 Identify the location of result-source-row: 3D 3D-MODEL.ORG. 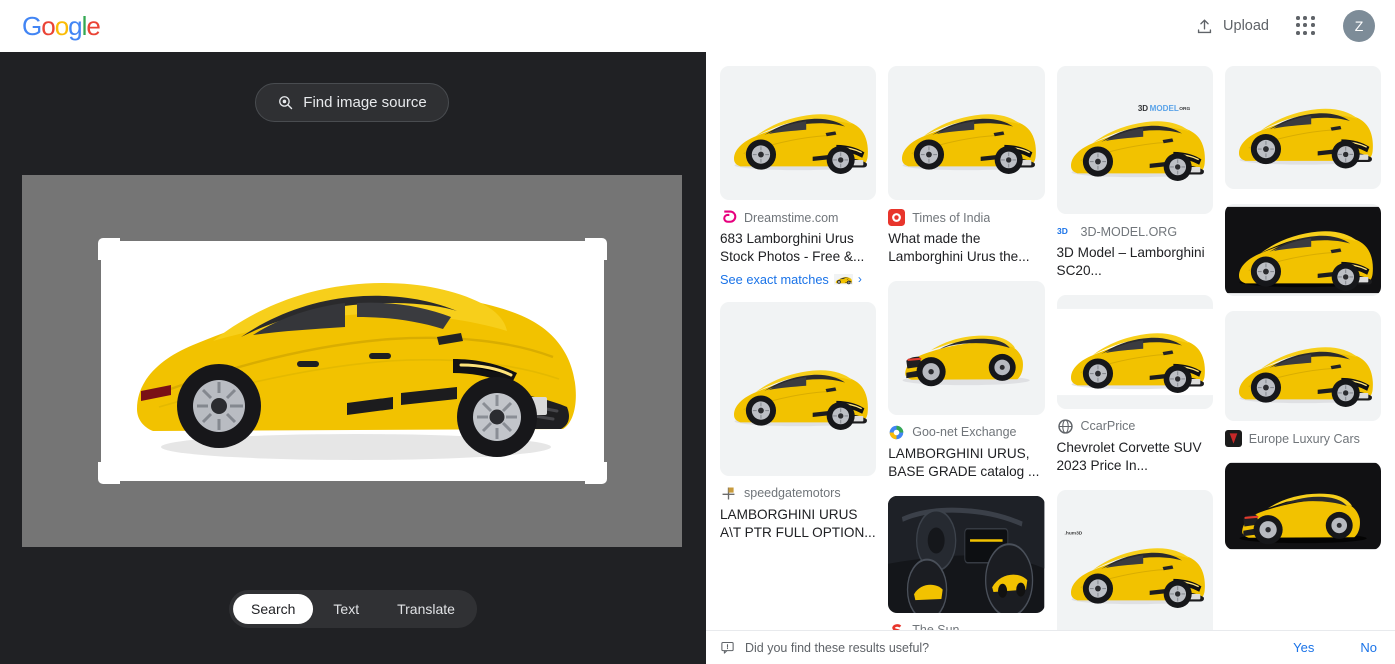
(1135, 231).